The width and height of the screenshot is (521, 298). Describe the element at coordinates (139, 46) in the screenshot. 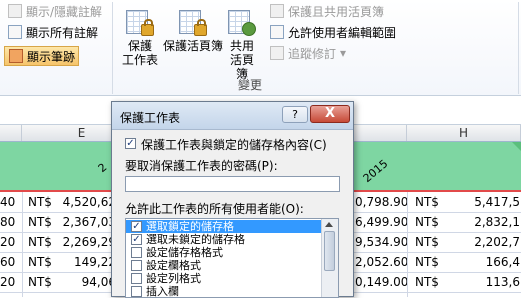

I see `protect-sheet-label-line1: 保護` at that location.